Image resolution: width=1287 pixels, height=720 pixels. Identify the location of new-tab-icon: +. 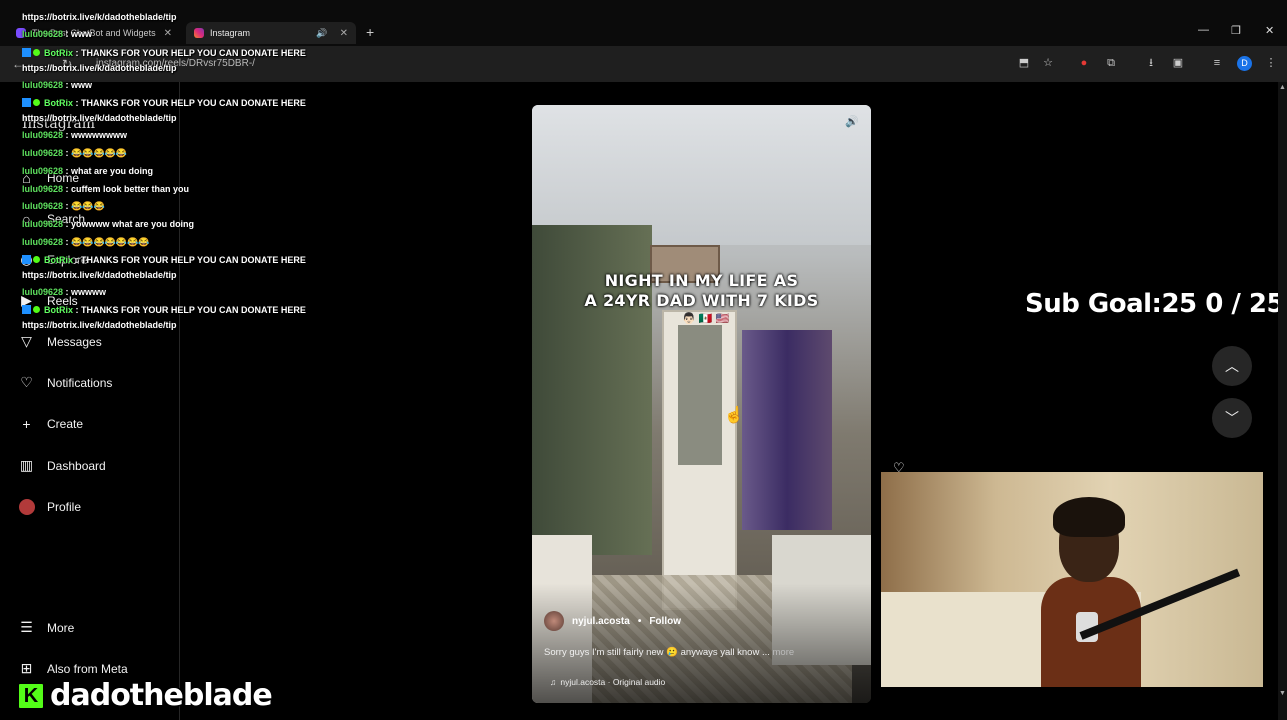
(370, 32).